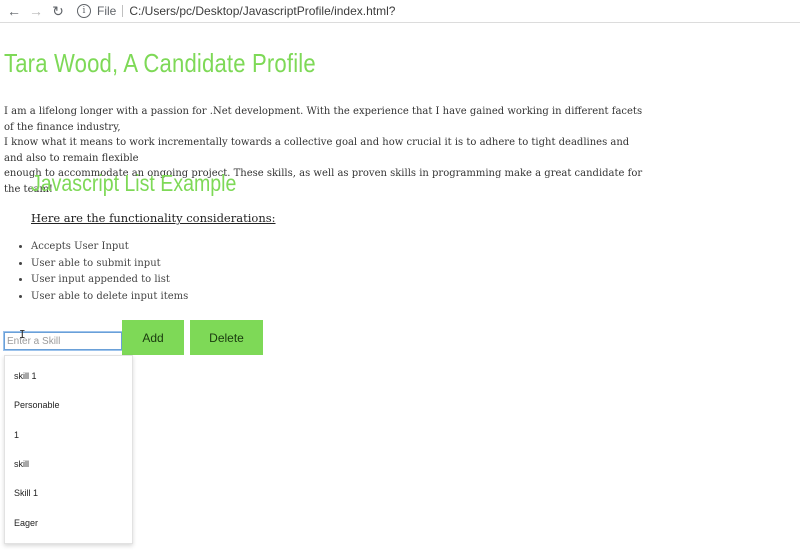  What do you see at coordinates (160, 63) in the screenshot?
I see `page-title: Tara Wood, A Candidate Profile` at bounding box center [160, 63].